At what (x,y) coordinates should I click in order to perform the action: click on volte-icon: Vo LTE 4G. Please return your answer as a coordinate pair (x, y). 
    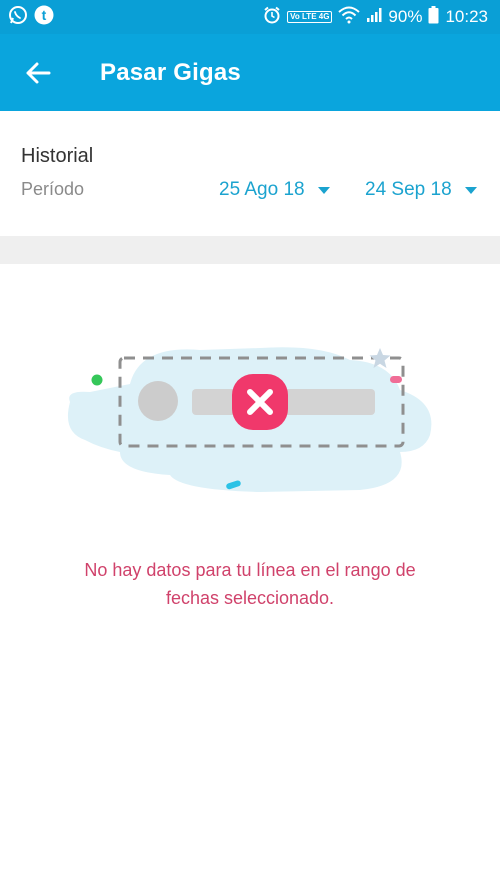
    Looking at the image, I should click on (310, 17).